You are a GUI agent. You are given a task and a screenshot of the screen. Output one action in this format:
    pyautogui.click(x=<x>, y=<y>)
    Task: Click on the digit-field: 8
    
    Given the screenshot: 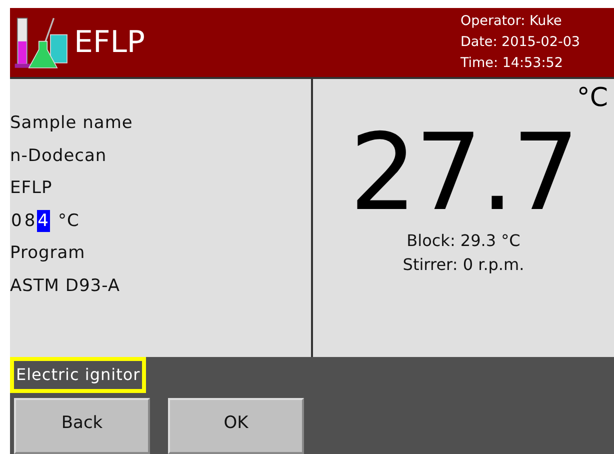 What is the action you would take?
    pyautogui.click(x=30, y=221)
    